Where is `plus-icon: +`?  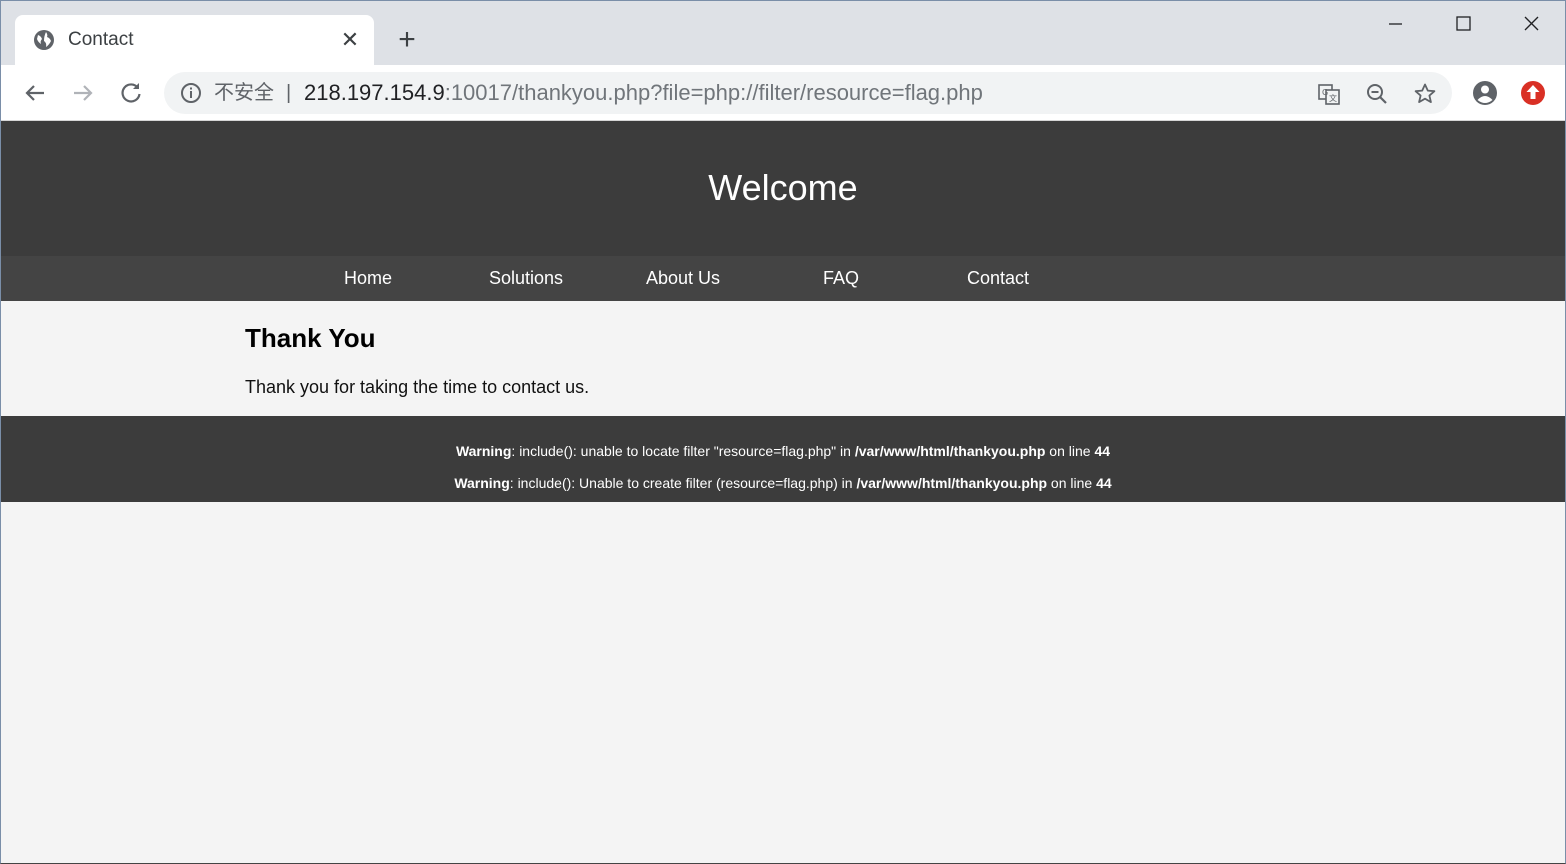 plus-icon: + is located at coordinates (407, 40).